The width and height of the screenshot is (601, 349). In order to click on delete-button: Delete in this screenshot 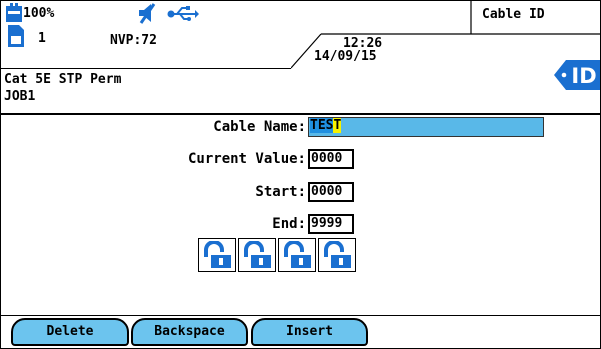, I will do `click(70, 332)`.